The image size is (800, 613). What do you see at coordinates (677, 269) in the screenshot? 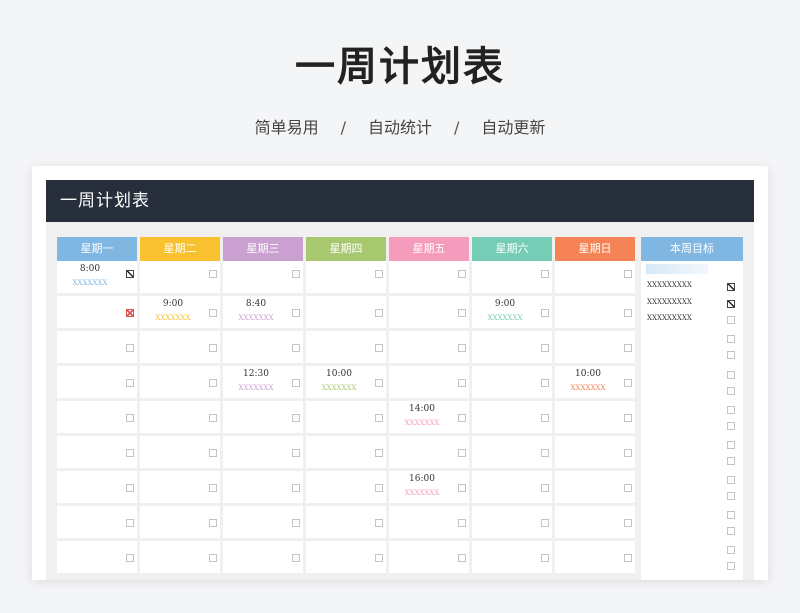
I see `goal-input-highlight` at bounding box center [677, 269].